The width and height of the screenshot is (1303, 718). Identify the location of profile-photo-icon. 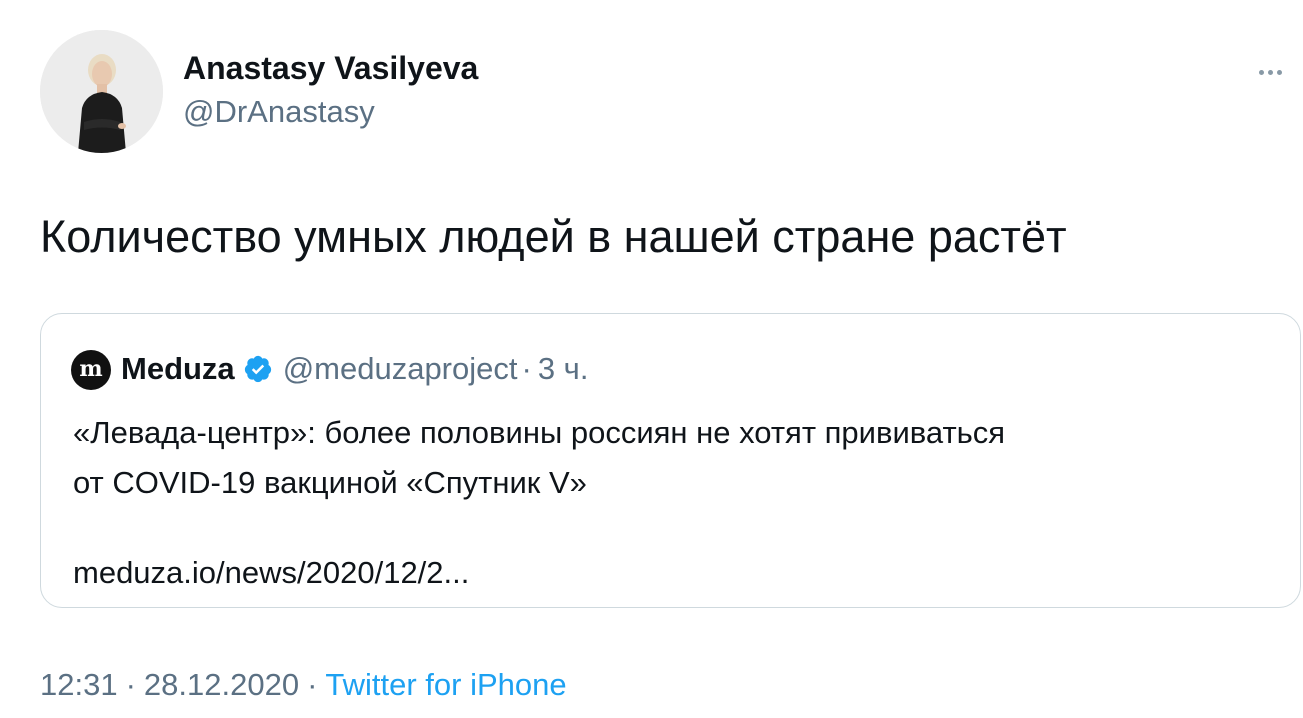
(101, 91).